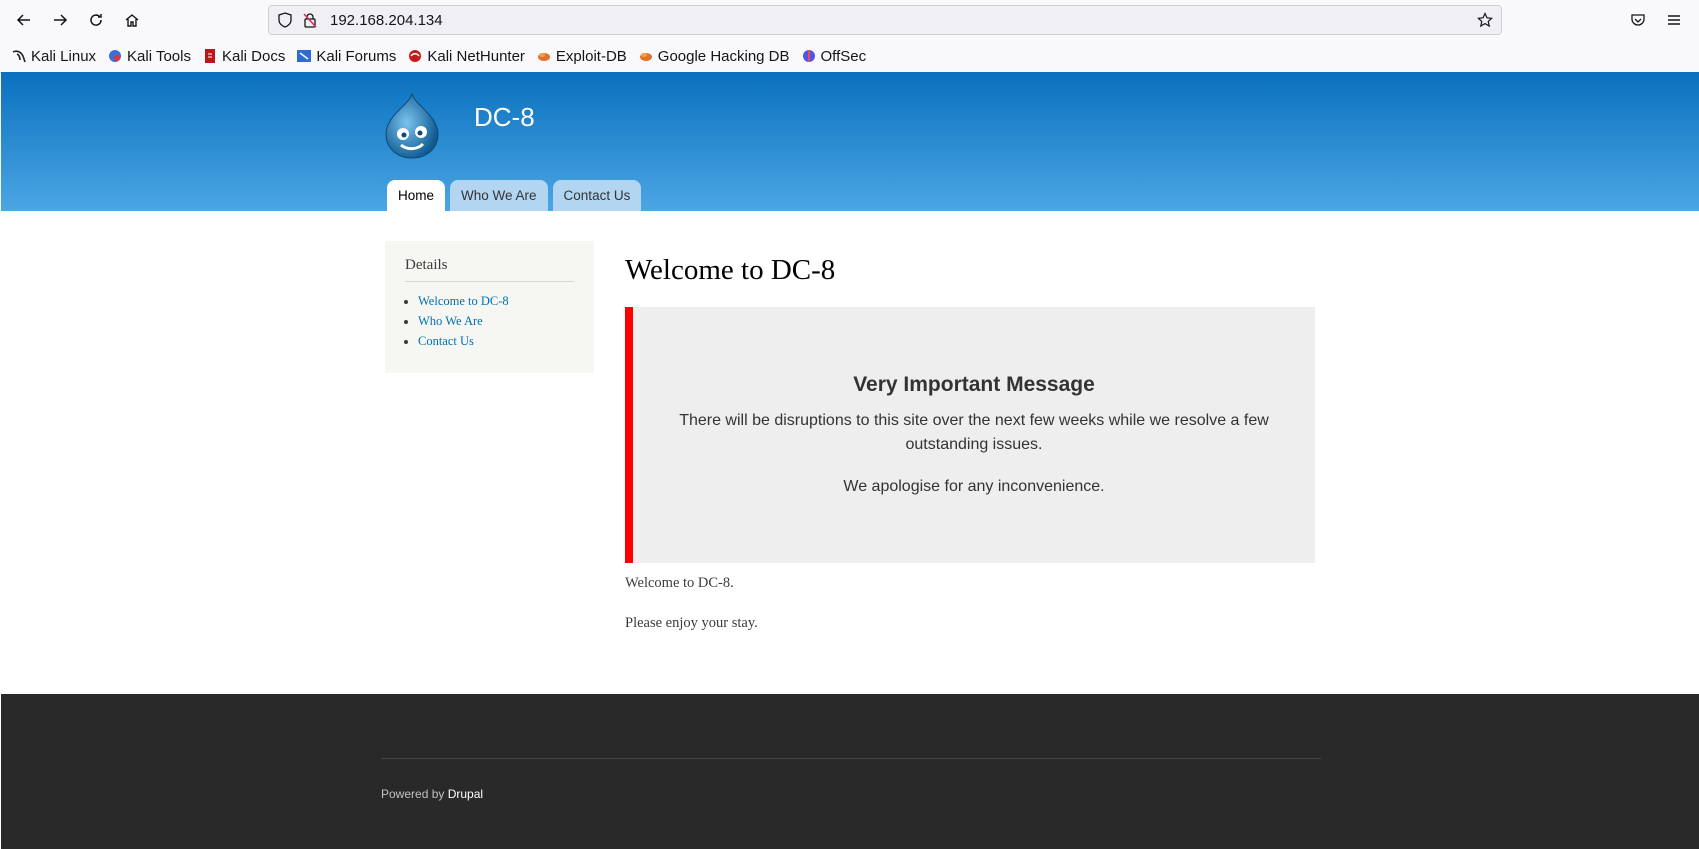 This screenshot has width=1699, height=849. I want to click on kali-tools-icon, so click(115, 56).